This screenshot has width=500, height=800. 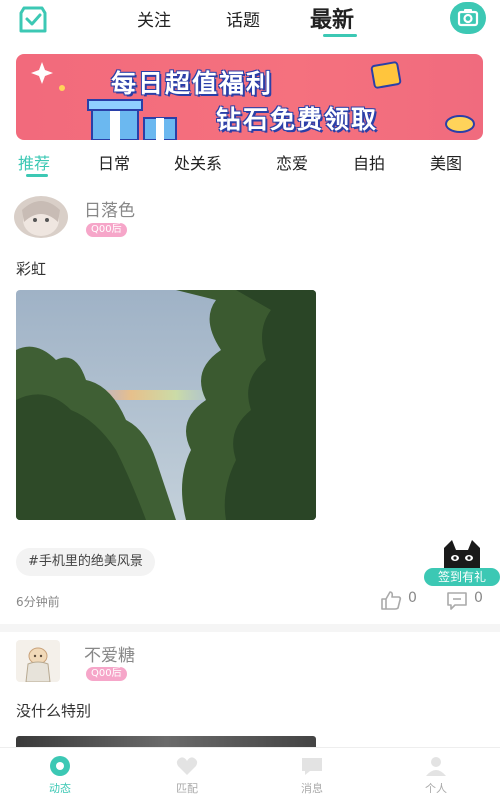 What do you see at coordinates (38, 602) in the screenshot?
I see `post-time: 6分钟前` at bounding box center [38, 602].